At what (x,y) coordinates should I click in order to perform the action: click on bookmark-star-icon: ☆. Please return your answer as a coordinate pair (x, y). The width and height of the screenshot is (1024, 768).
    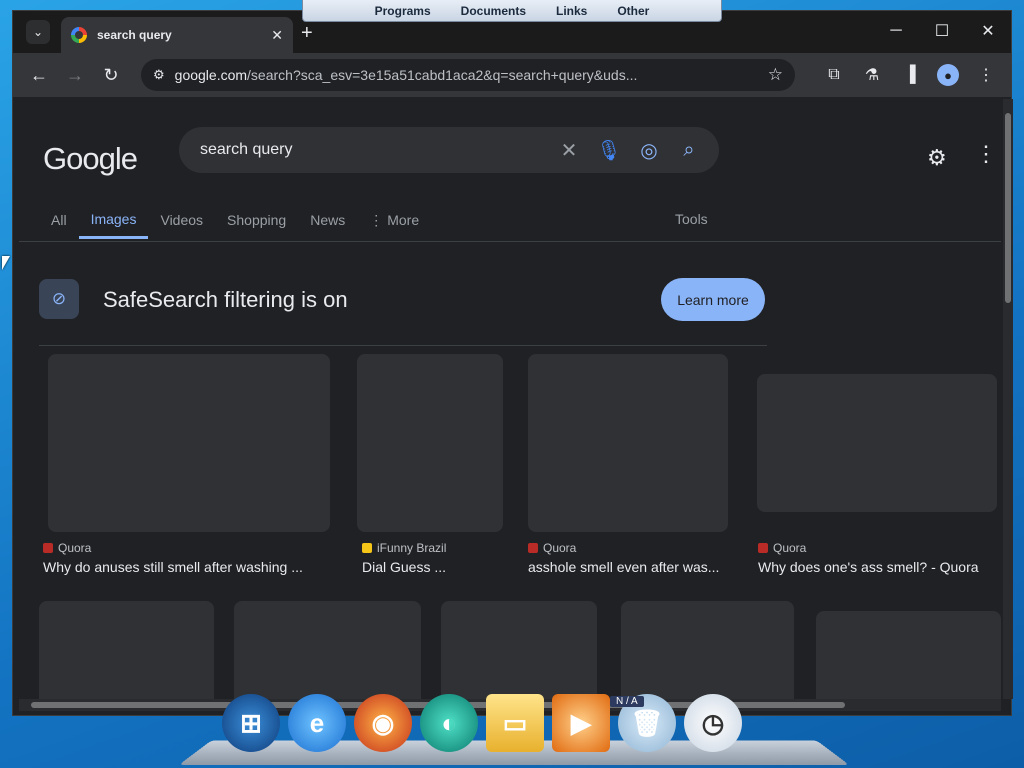
    Looking at the image, I should click on (775, 75).